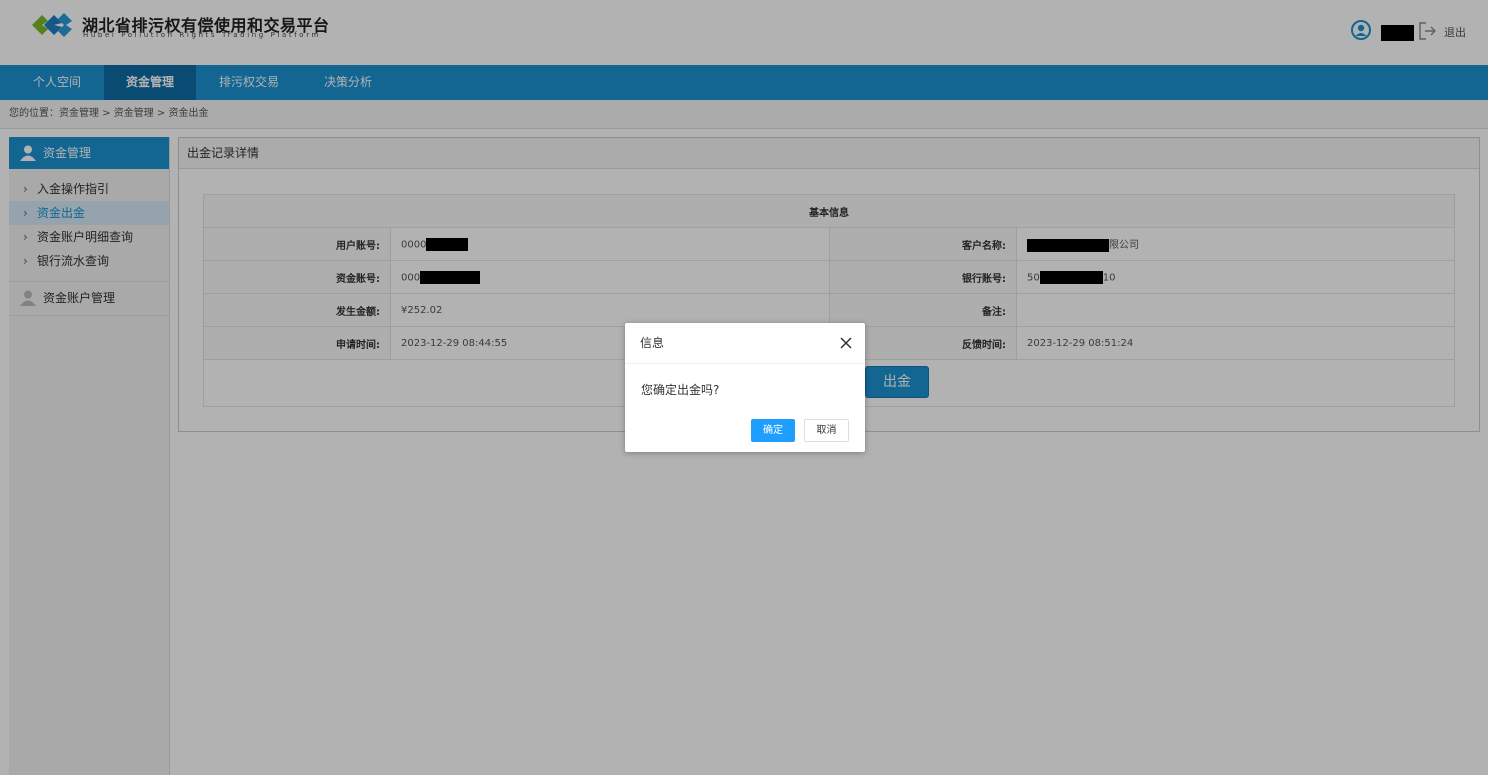  What do you see at coordinates (826, 430) in the screenshot?
I see `cancel-button: 取消` at bounding box center [826, 430].